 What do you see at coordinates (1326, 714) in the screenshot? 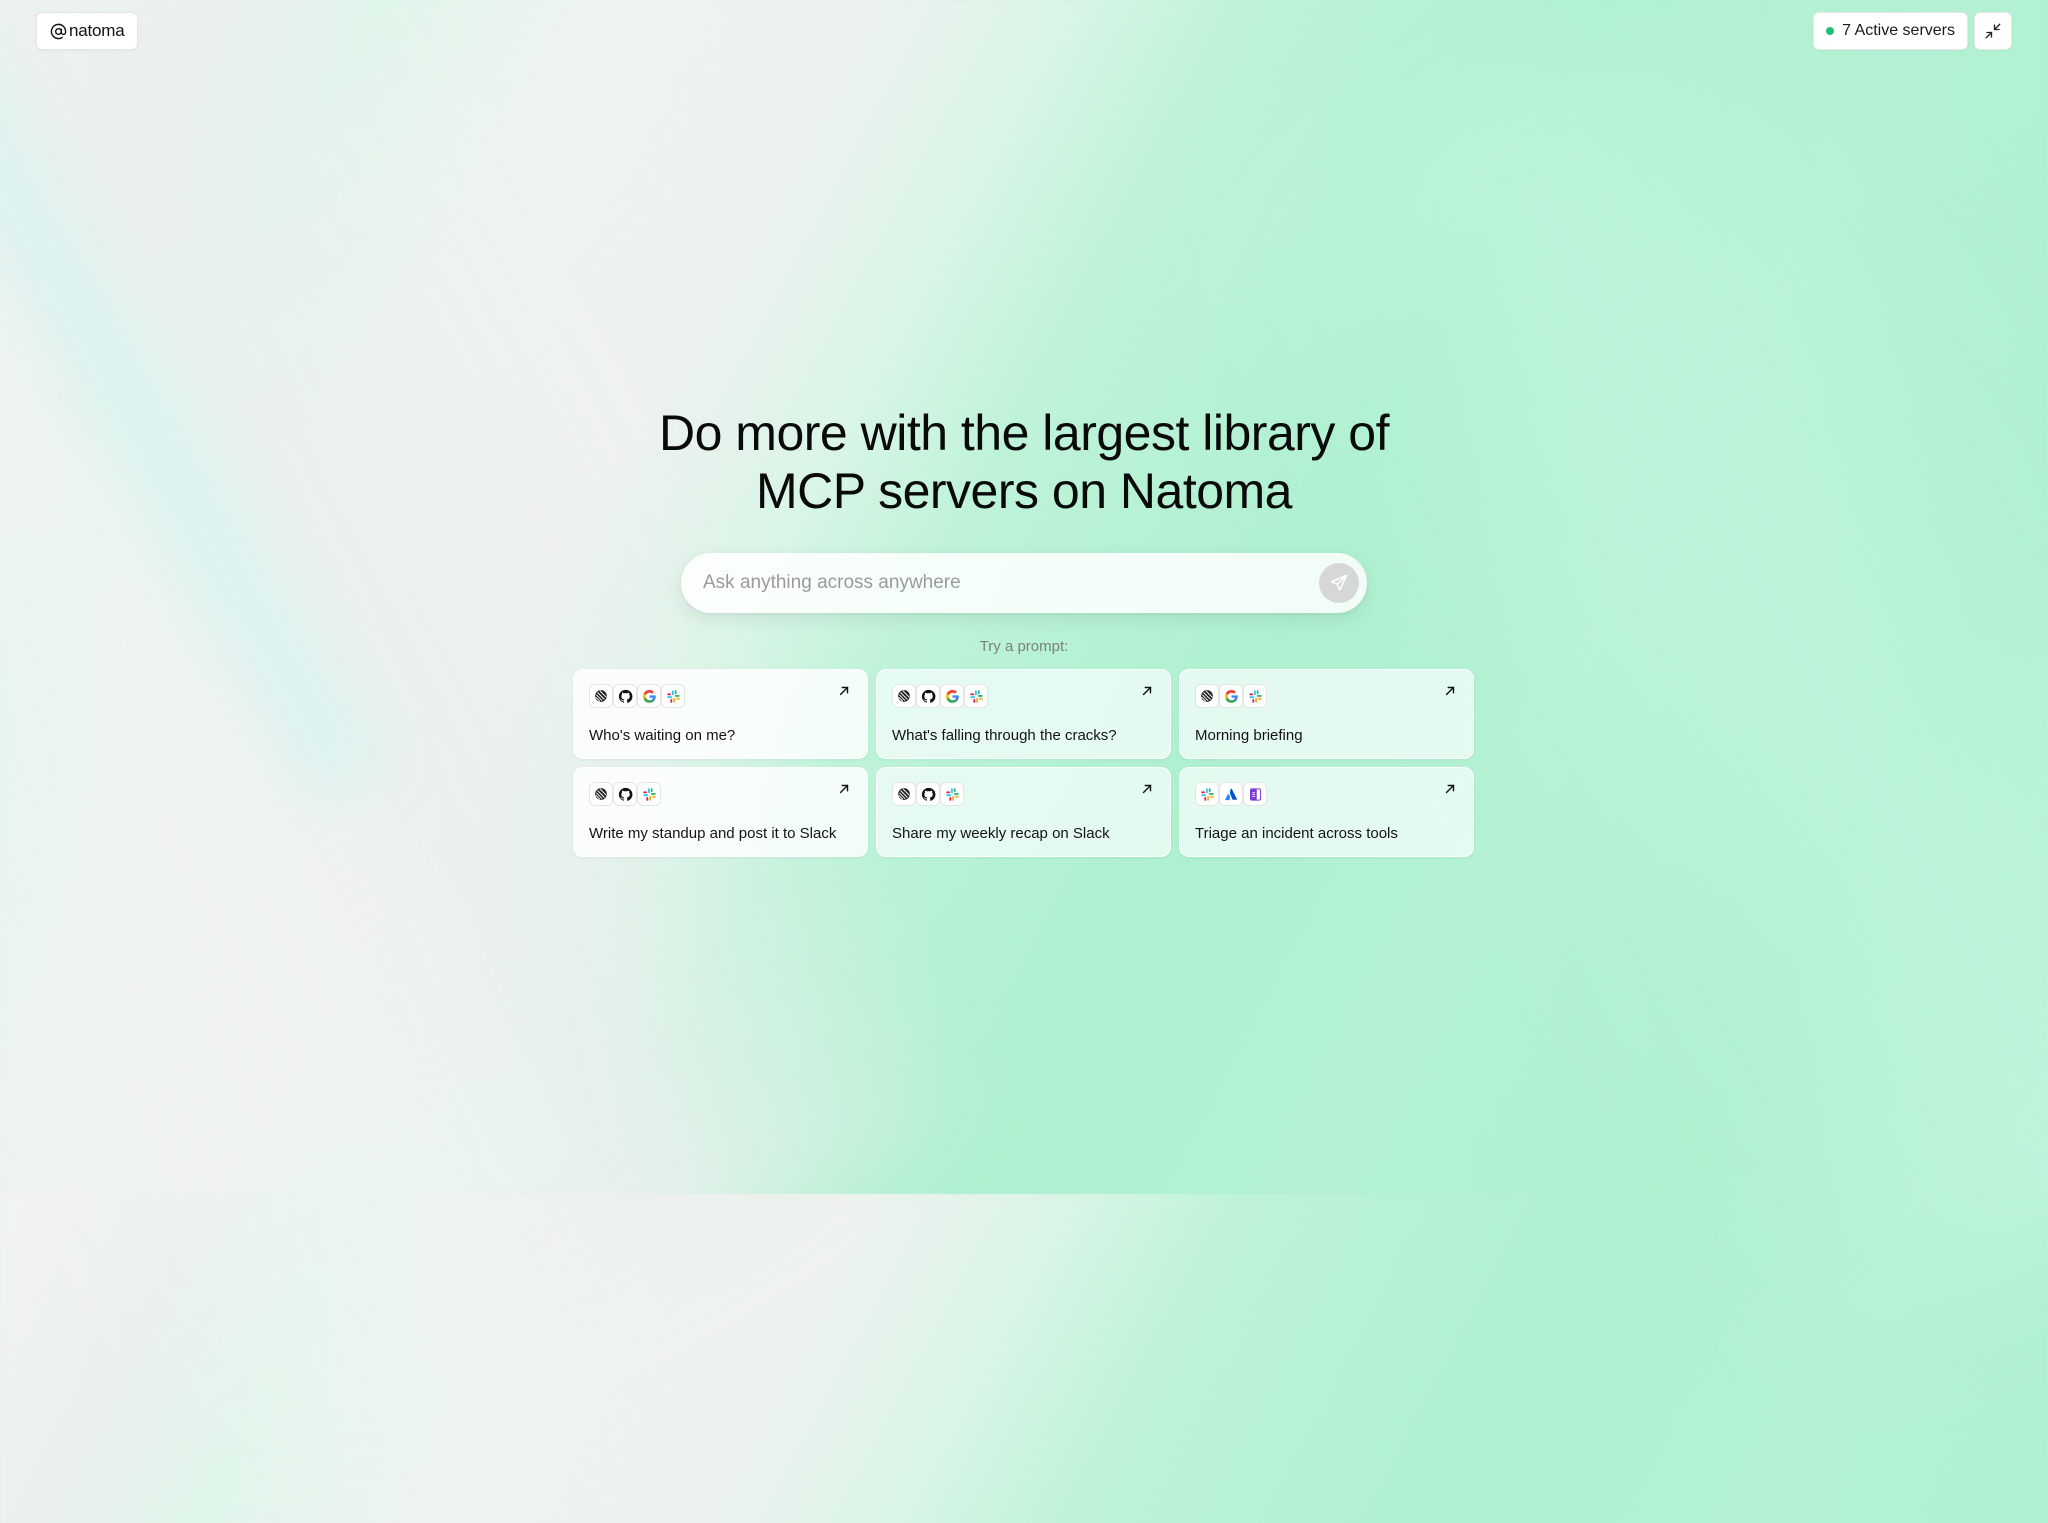
I see `prompt-card: Morning briefing` at bounding box center [1326, 714].